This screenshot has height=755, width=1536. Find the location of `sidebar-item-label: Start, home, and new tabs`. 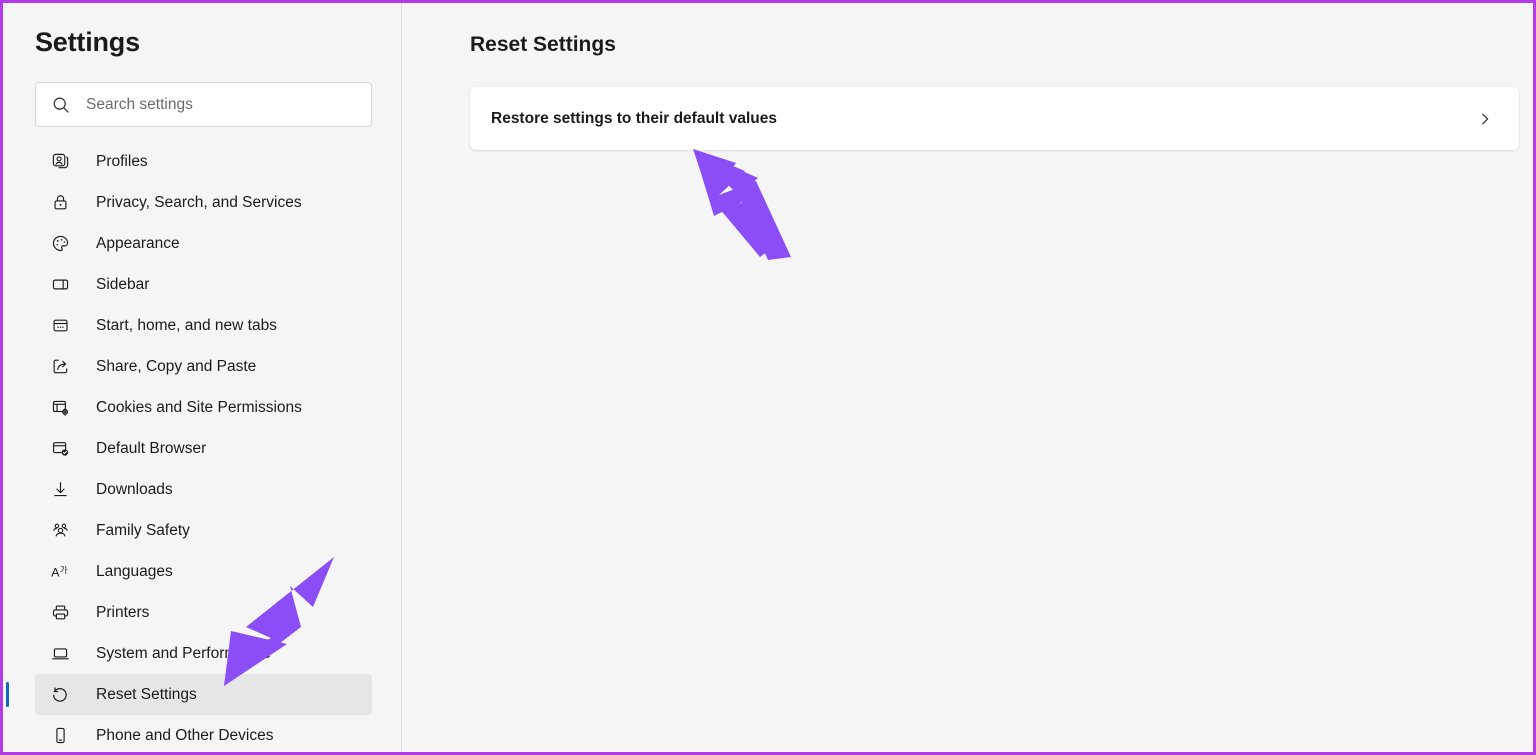

sidebar-item-label: Start, home, and new tabs is located at coordinates (186, 325).